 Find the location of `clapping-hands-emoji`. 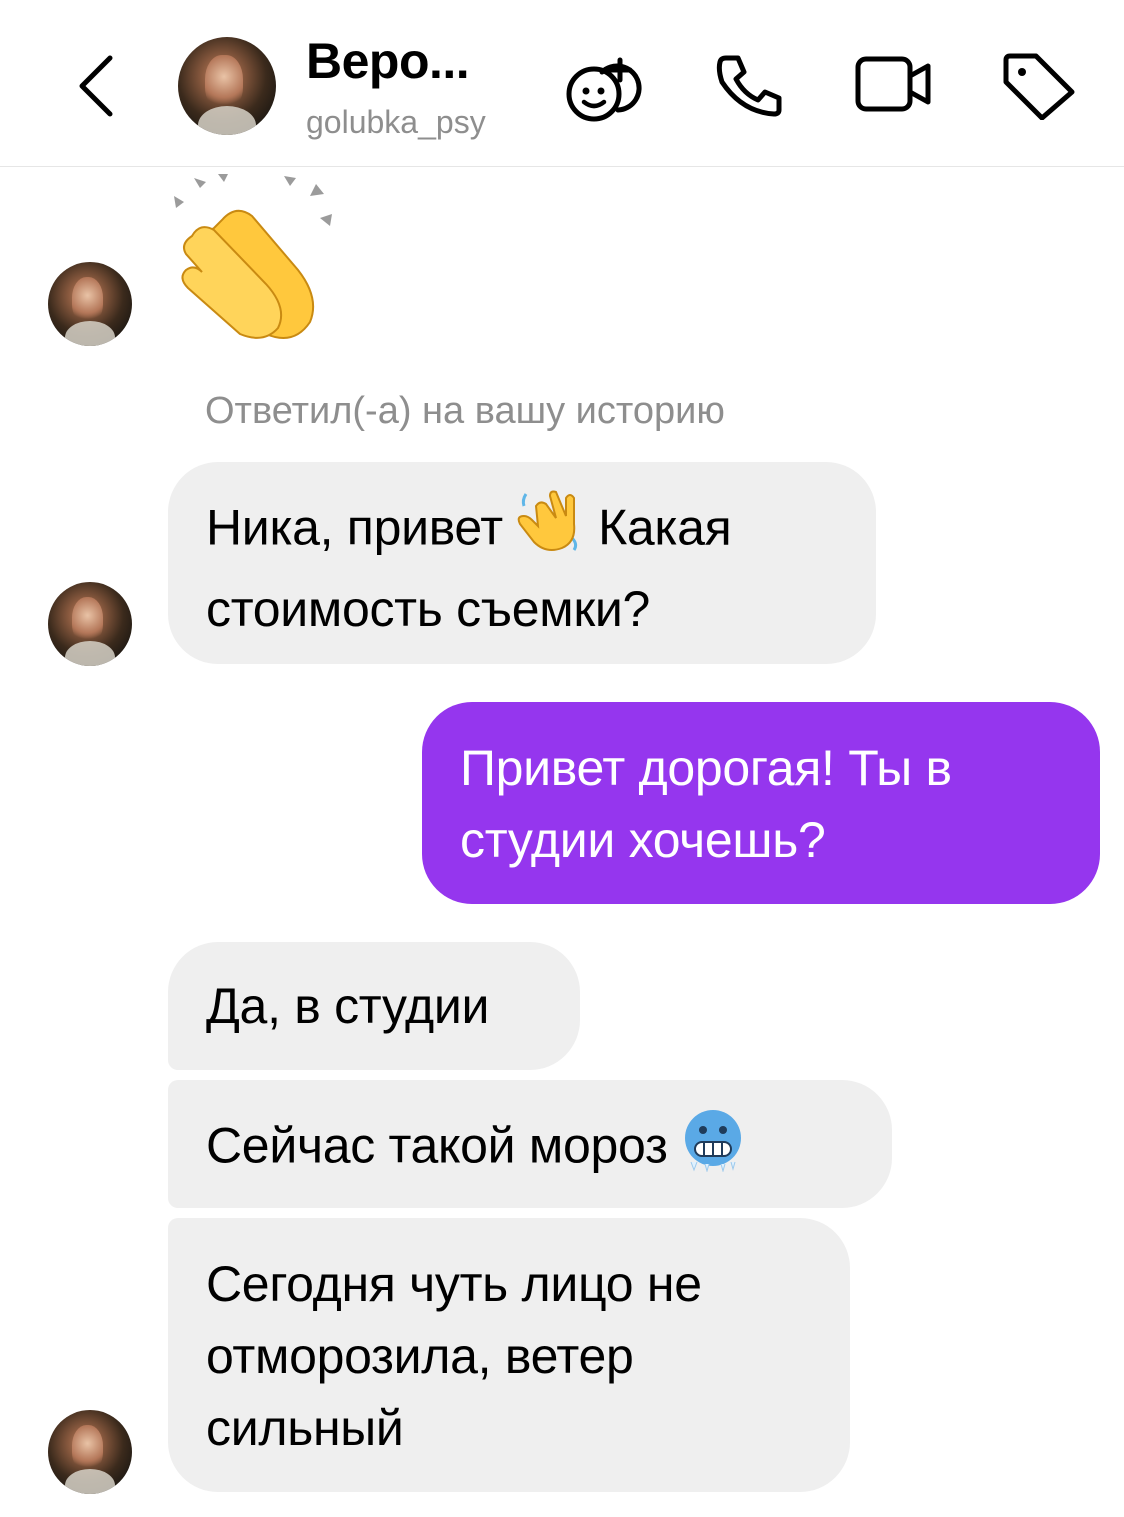

clapping-hands-emoji is located at coordinates (255, 260).